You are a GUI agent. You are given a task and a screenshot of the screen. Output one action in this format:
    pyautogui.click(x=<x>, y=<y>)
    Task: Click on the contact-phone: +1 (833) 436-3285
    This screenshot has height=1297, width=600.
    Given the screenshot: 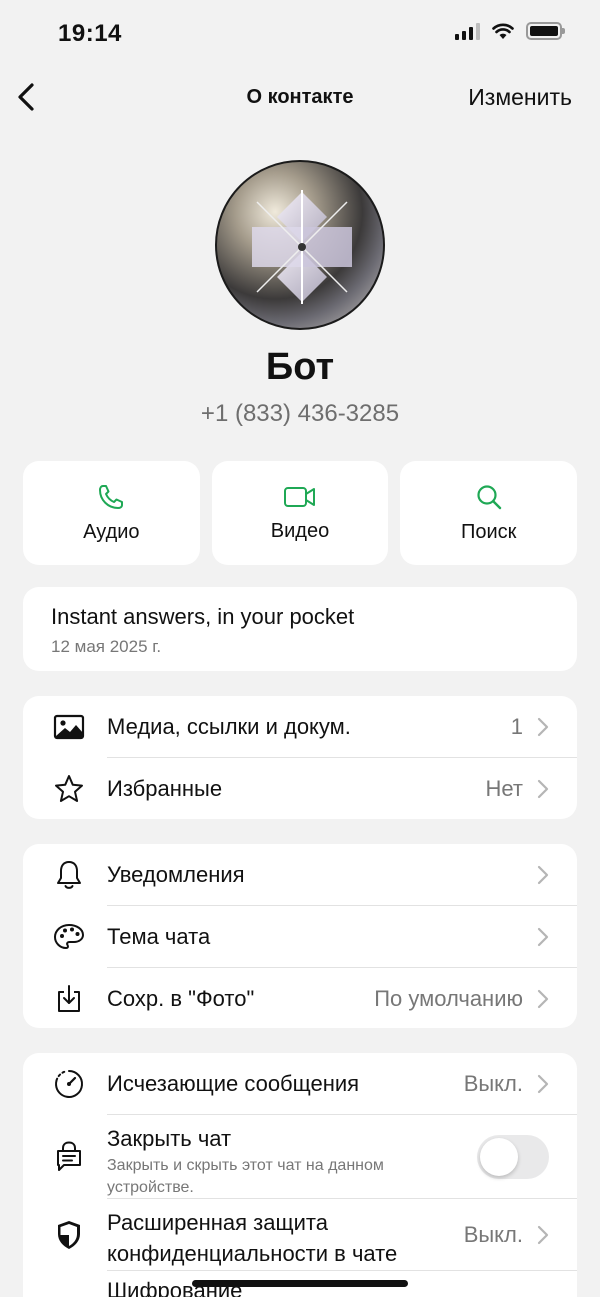 What is the action you would take?
    pyautogui.click(x=300, y=413)
    